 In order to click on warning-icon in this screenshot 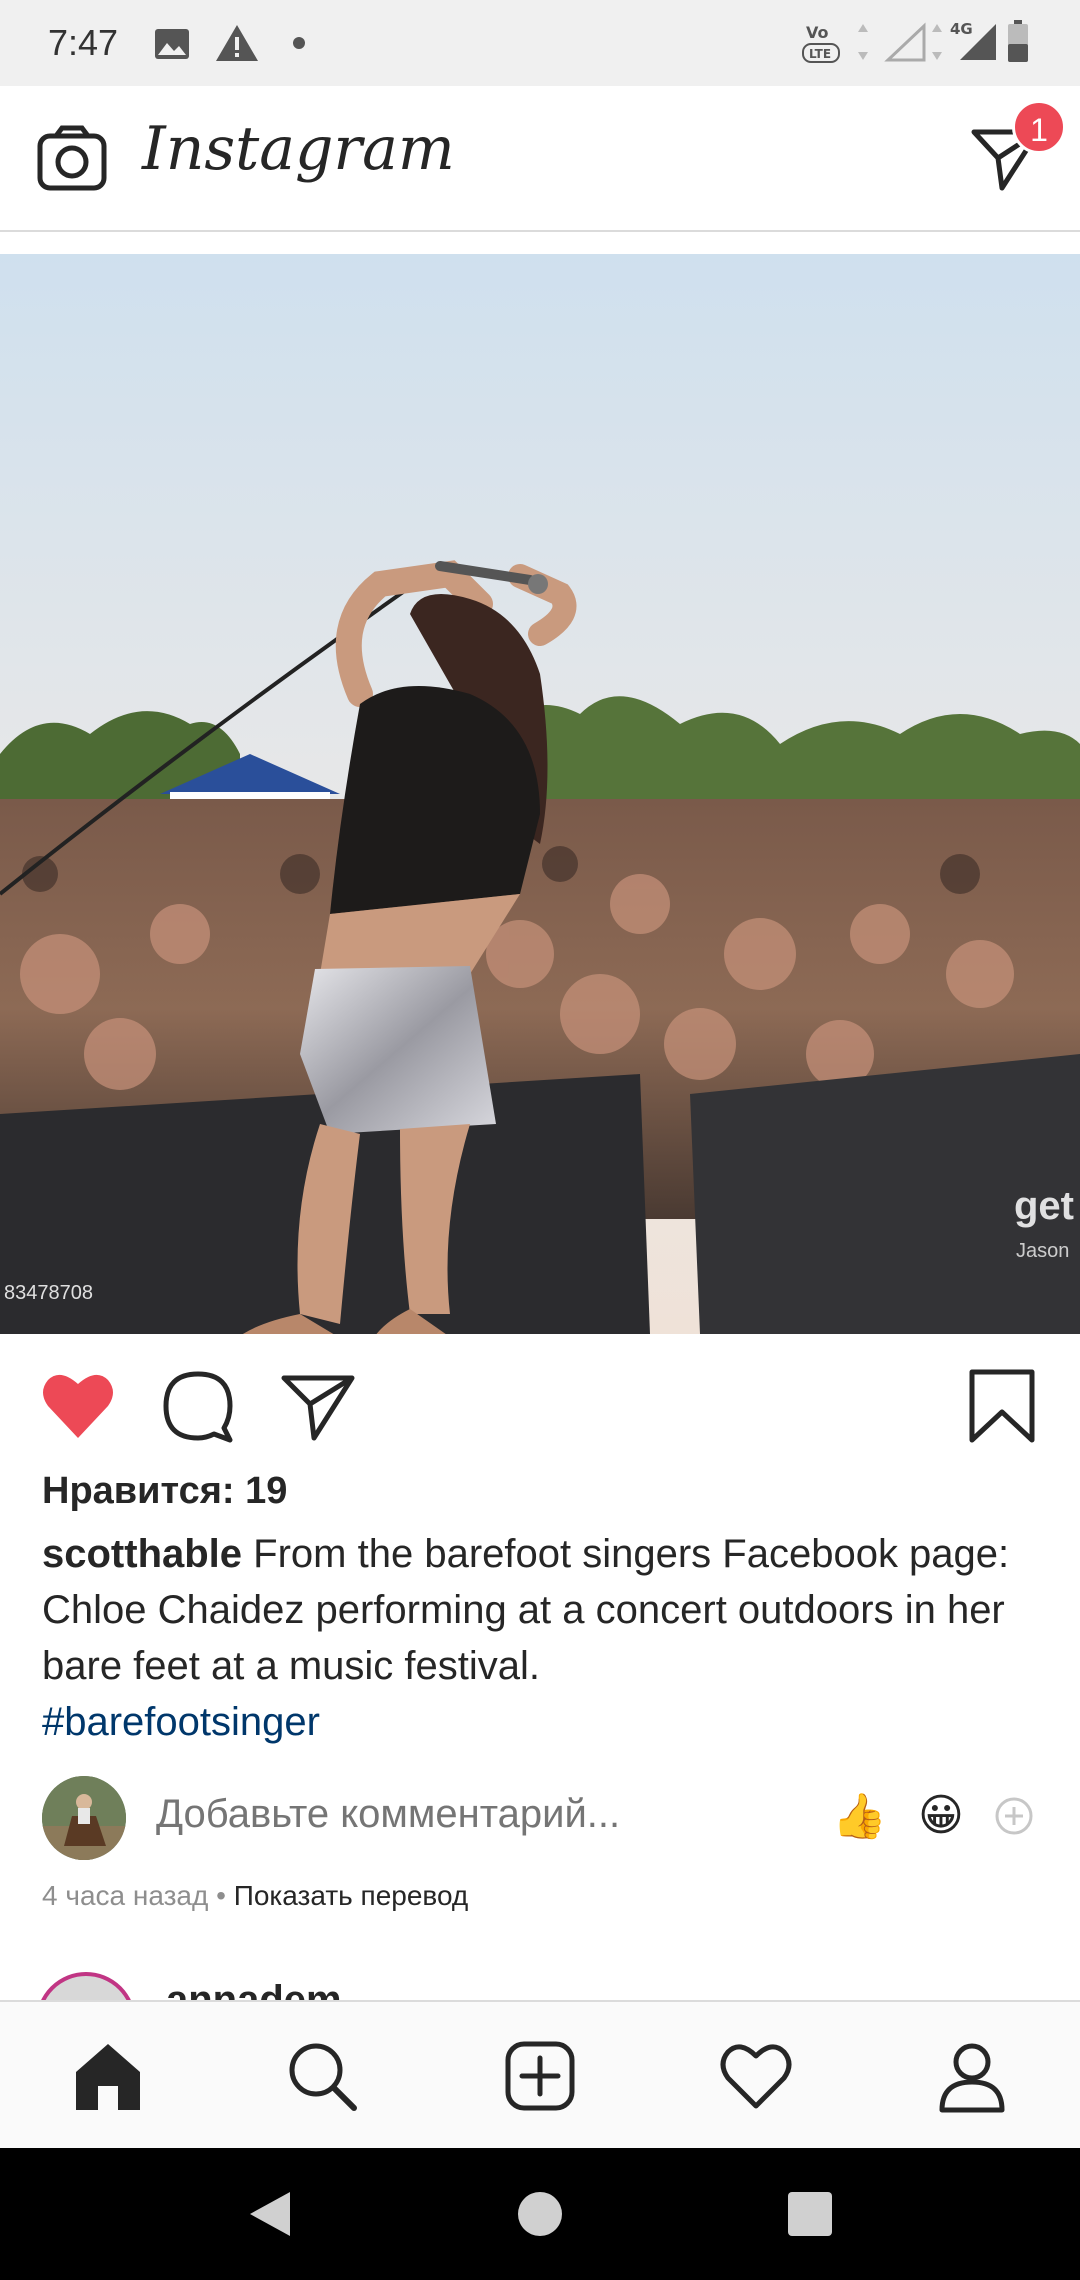, I will do `click(237, 43)`.